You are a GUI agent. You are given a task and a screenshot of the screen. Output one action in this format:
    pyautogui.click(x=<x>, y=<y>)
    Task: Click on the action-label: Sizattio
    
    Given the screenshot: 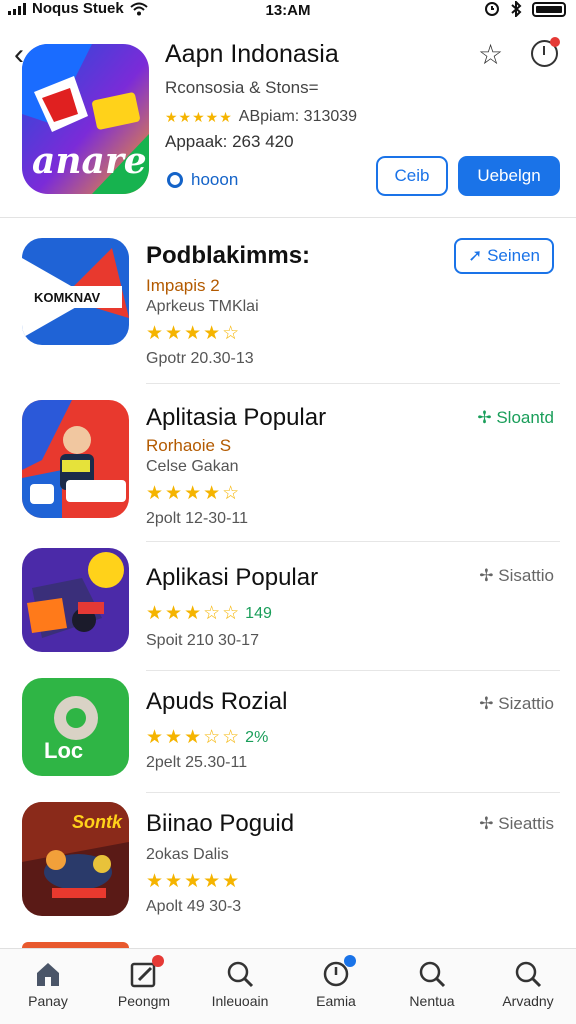 What is the action you would take?
    pyautogui.click(x=526, y=703)
    